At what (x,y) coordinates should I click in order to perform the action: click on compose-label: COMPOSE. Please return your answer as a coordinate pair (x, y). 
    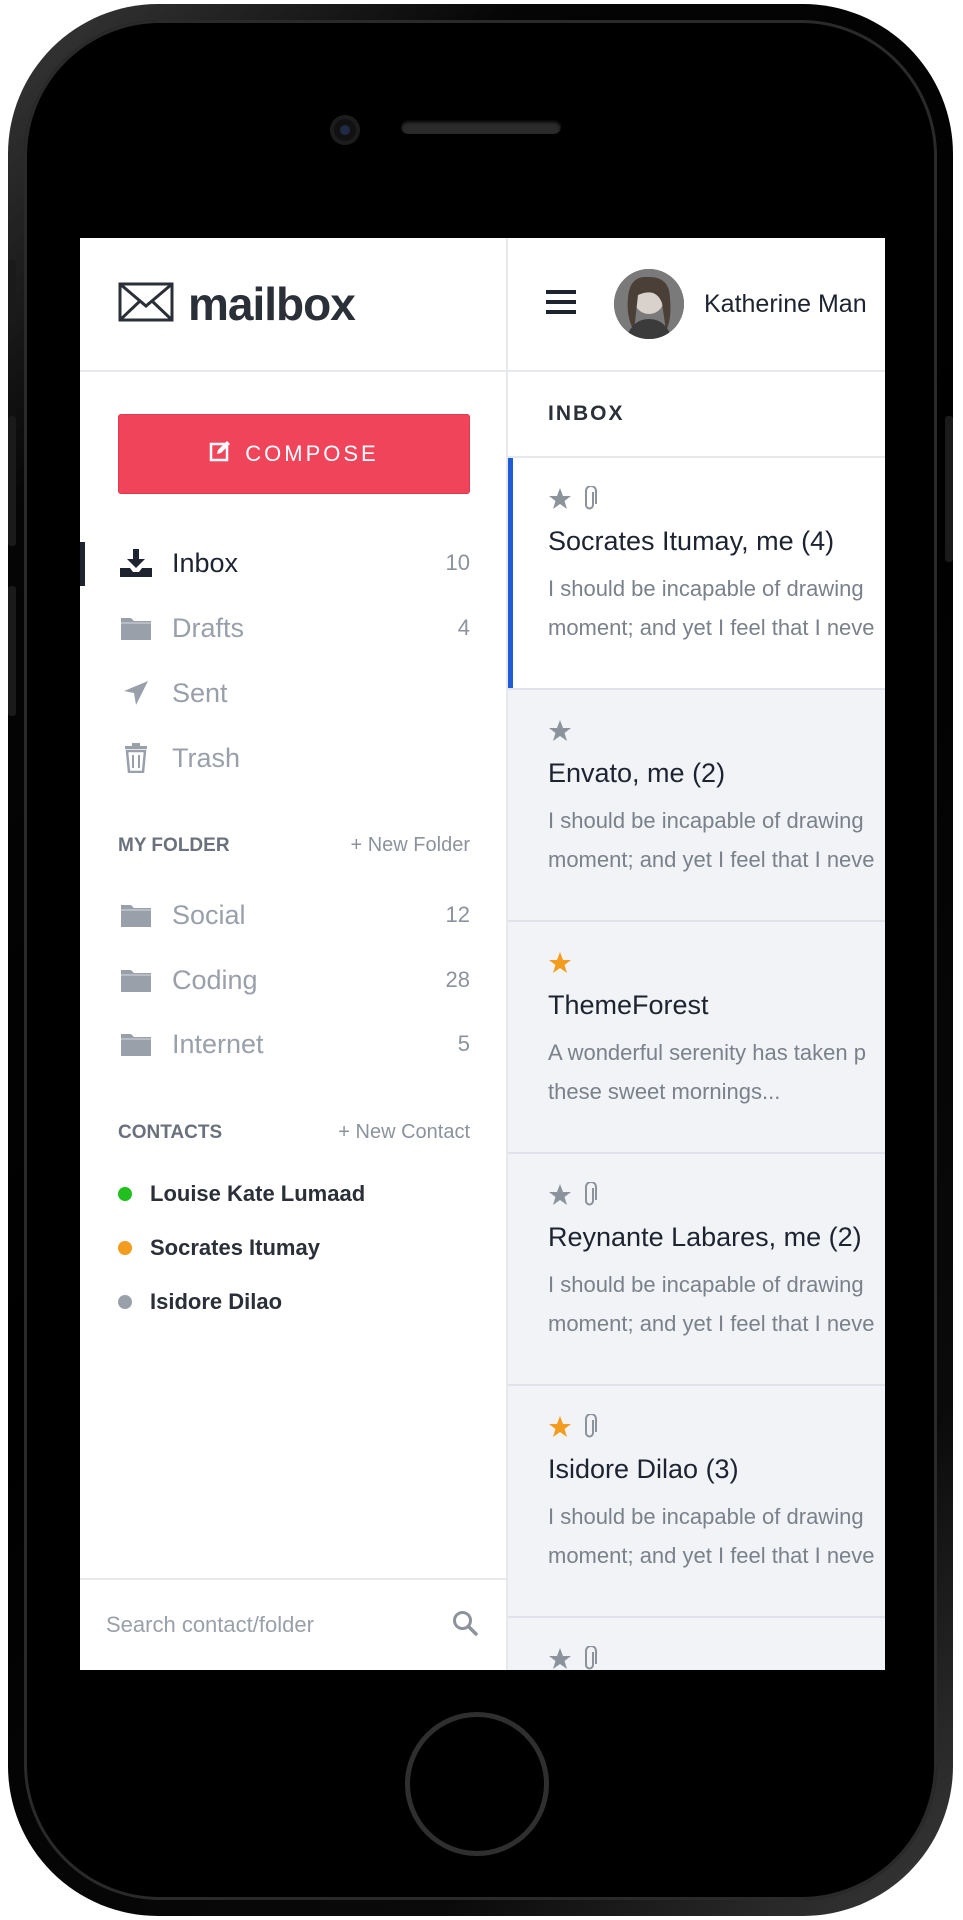
    Looking at the image, I should click on (312, 453).